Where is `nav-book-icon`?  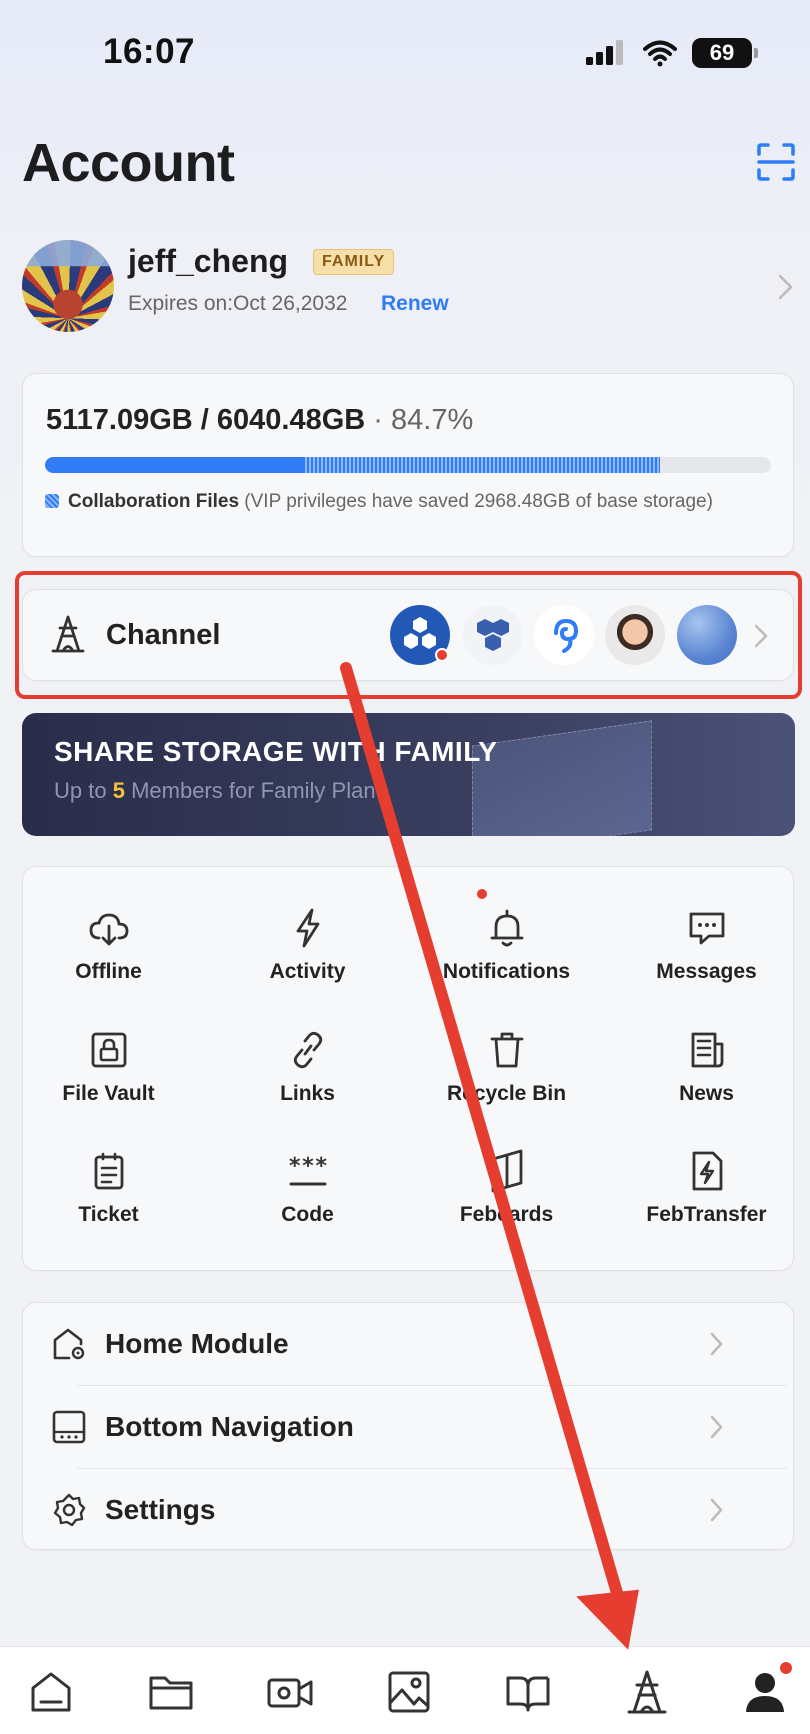
nav-book-icon is located at coordinates (528, 1692).